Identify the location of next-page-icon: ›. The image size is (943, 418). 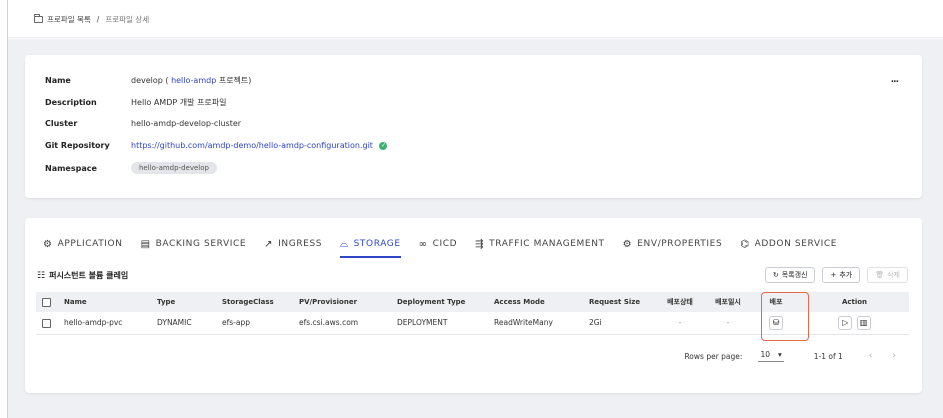
(894, 356).